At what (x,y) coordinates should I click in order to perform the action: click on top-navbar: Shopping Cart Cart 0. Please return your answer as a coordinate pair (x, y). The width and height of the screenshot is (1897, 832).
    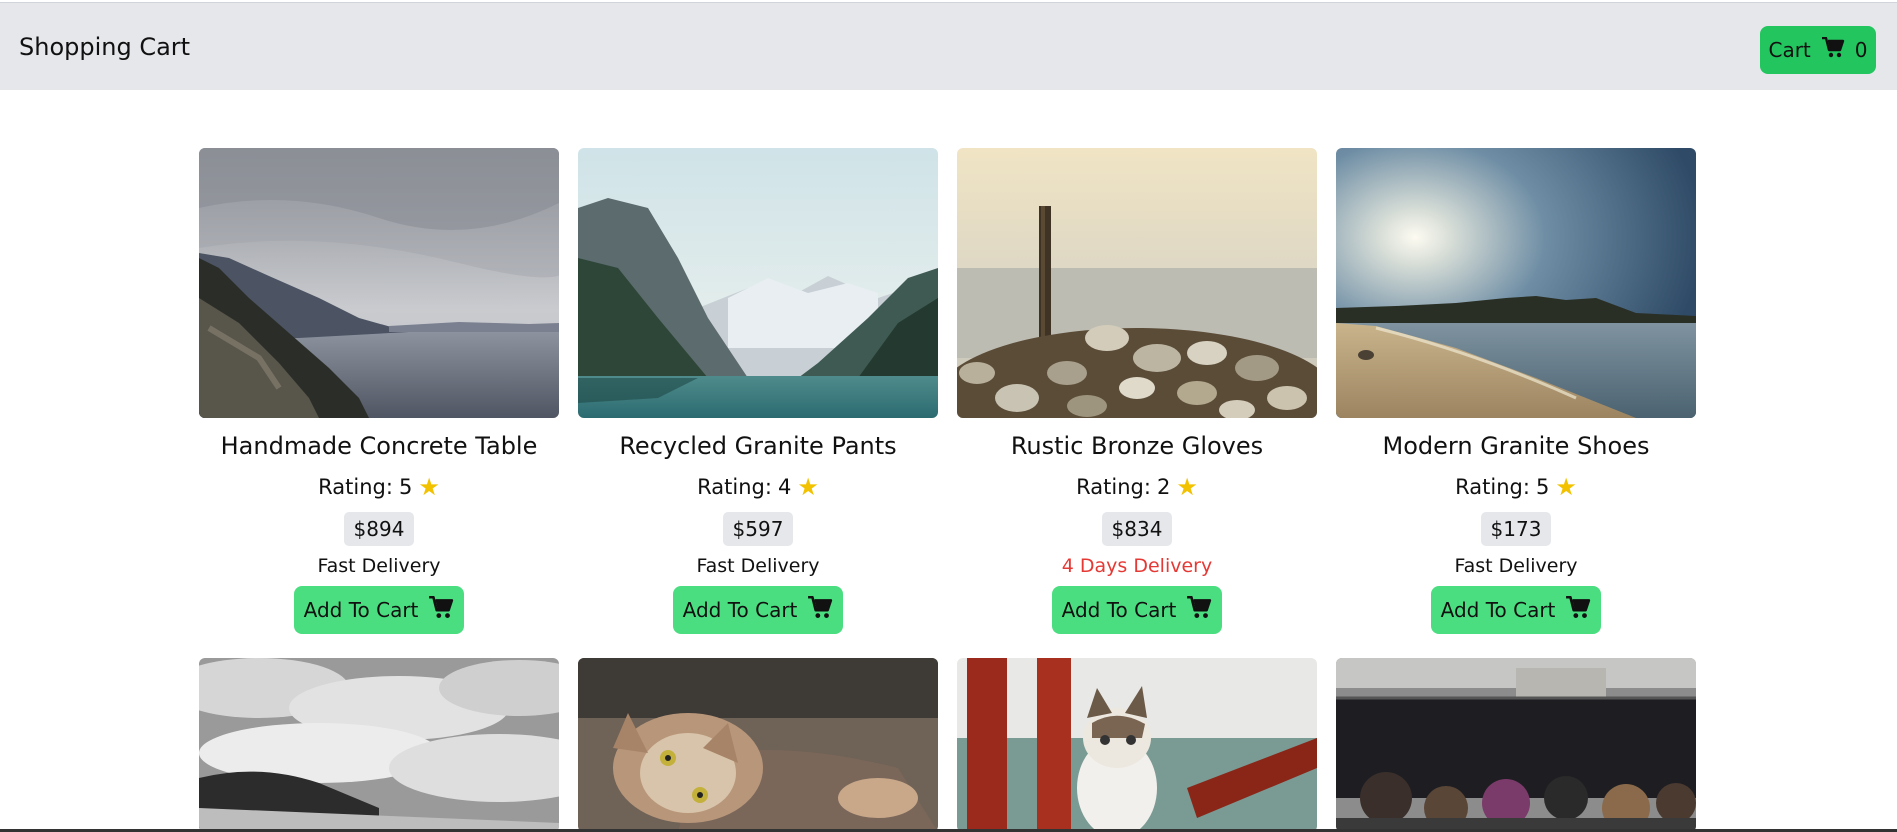
    Looking at the image, I should click on (948, 46).